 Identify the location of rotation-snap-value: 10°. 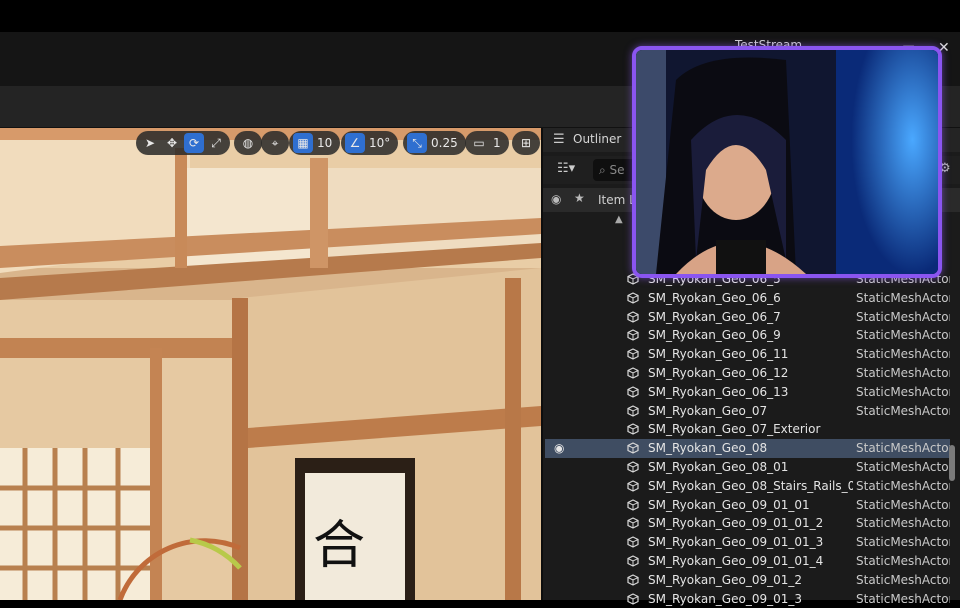
(380, 143).